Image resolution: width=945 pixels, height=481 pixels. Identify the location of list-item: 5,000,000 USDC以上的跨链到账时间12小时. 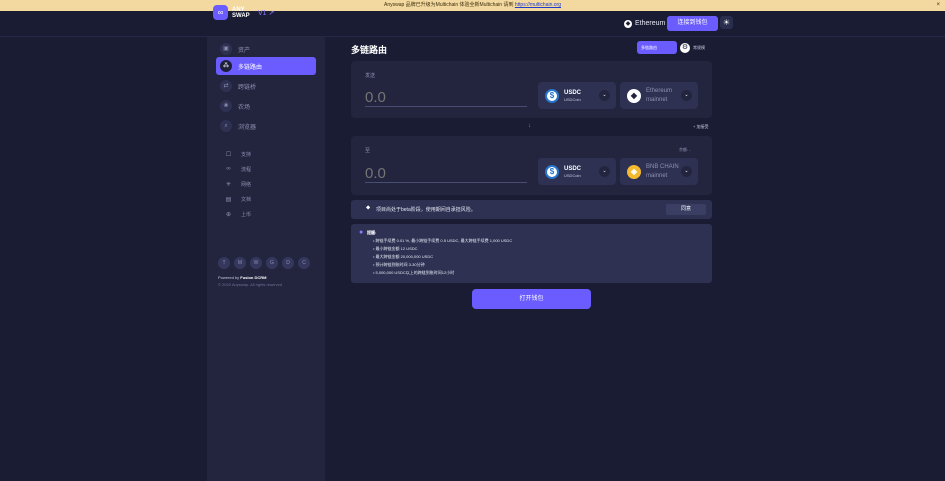
(442, 273).